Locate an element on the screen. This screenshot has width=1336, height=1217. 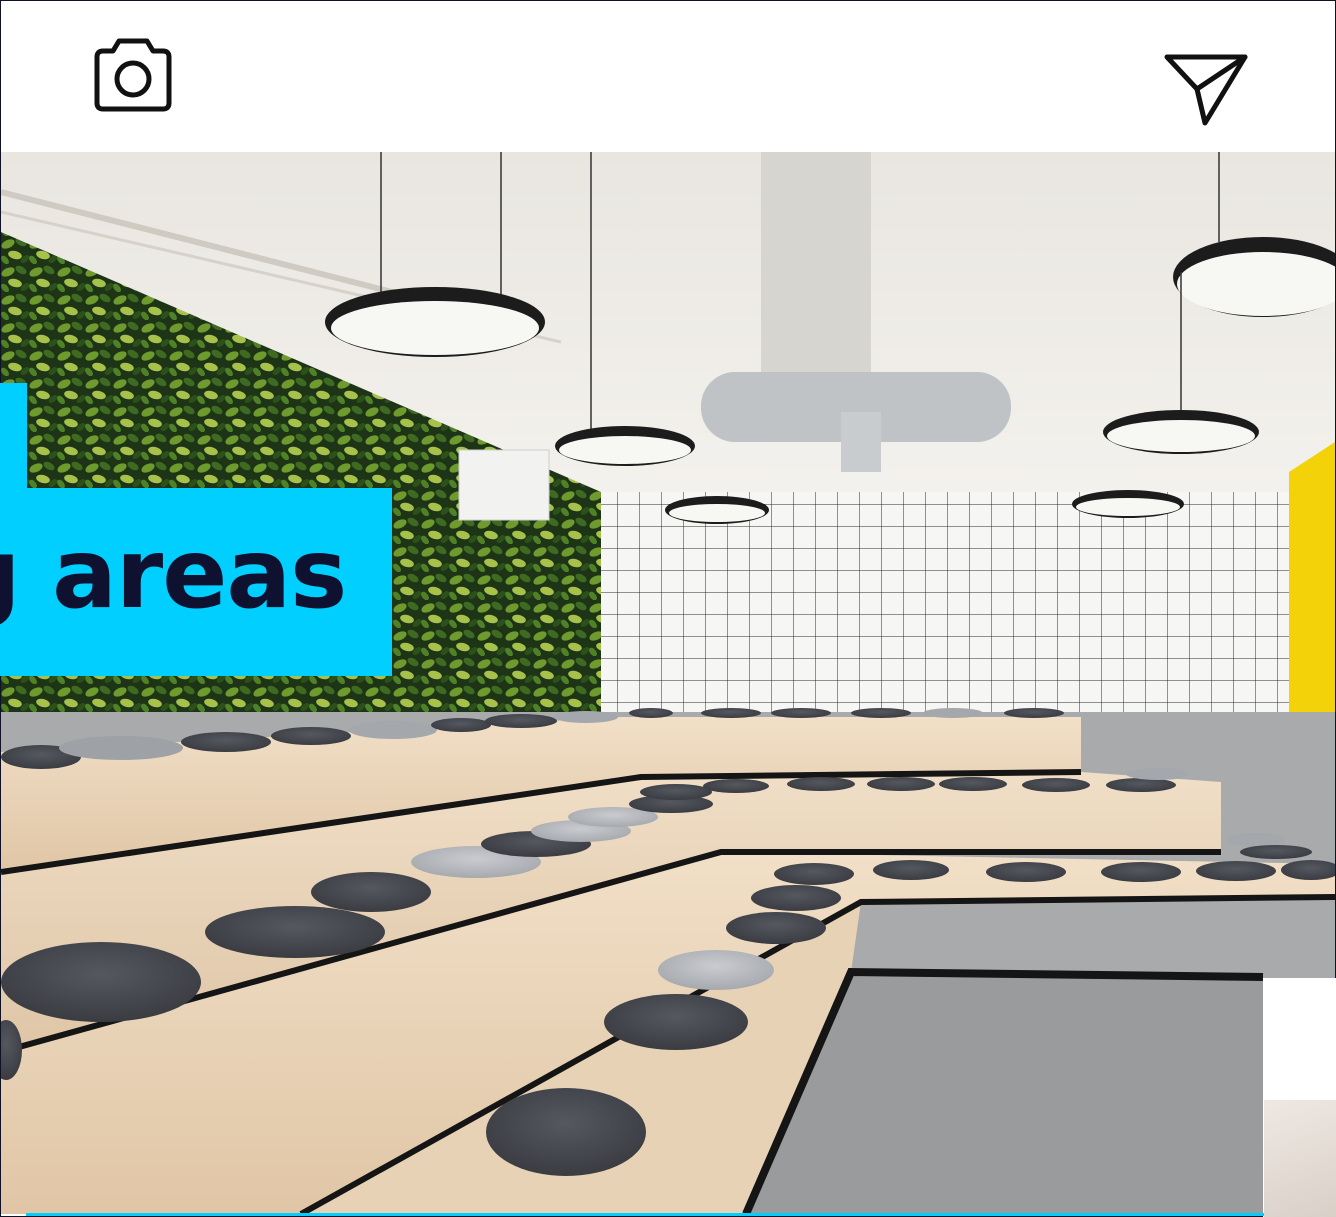
camera-button is located at coordinates (133, 75).